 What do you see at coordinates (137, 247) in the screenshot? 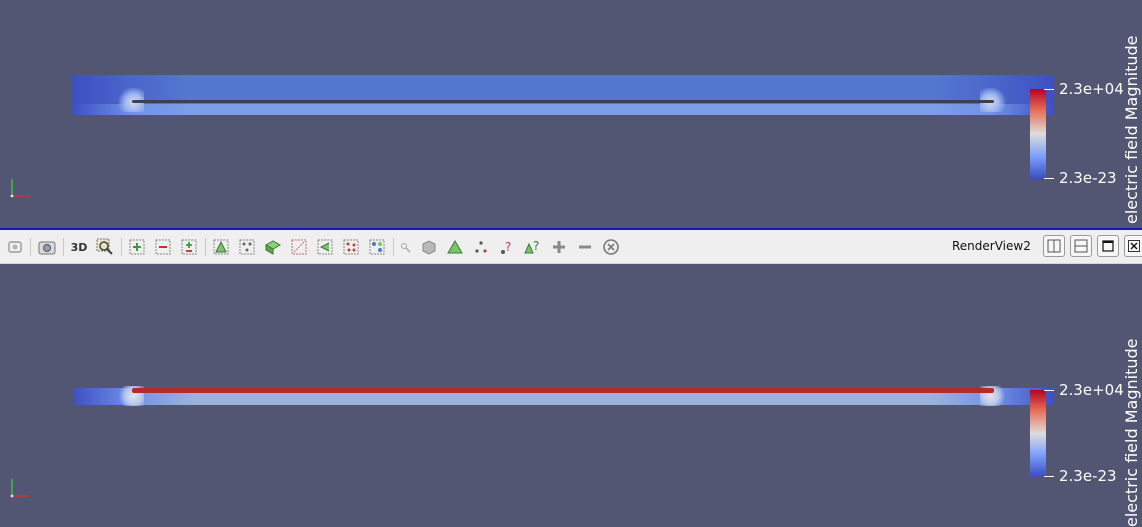
I see `select-cells-on-icon` at bounding box center [137, 247].